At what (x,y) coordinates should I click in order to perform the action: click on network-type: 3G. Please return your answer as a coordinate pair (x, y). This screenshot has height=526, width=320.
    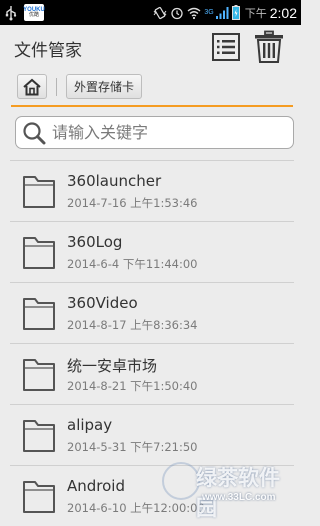
    Looking at the image, I should click on (209, 12).